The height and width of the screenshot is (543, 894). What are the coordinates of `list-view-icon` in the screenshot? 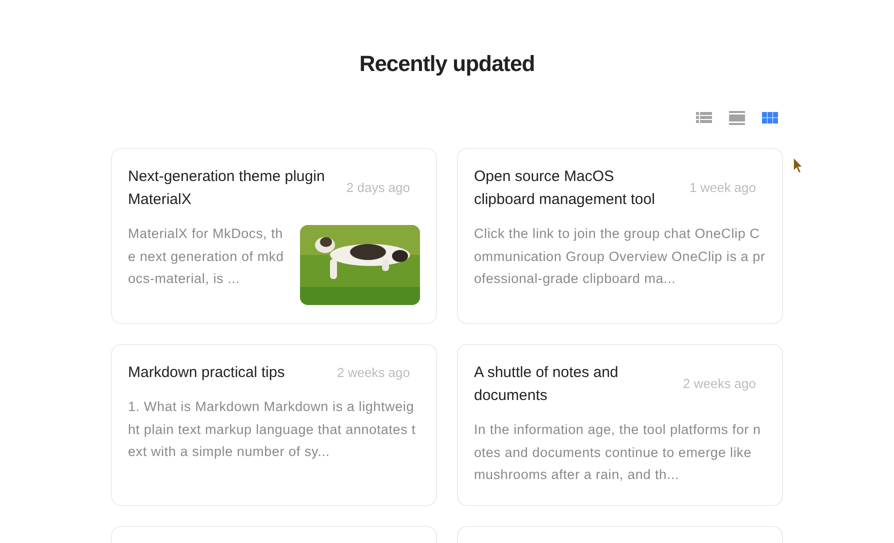 It's located at (704, 118).